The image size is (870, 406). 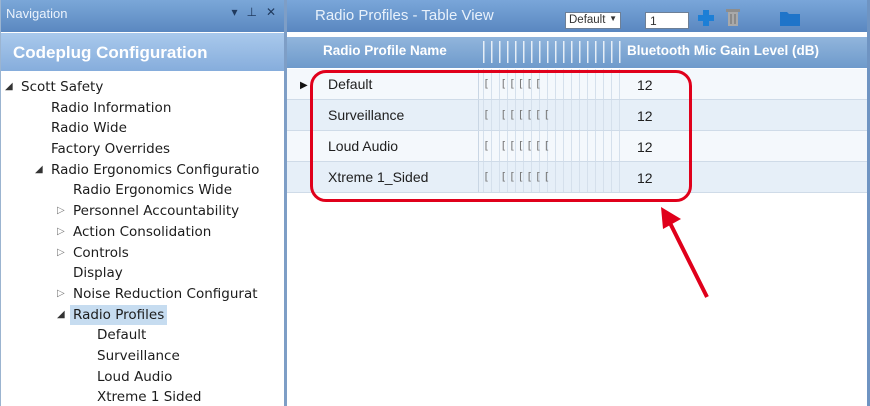 What do you see at coordinates (101, 252) in the screenshot?
I see `tree-item-label: Controls` at bounding box center [101, 252].